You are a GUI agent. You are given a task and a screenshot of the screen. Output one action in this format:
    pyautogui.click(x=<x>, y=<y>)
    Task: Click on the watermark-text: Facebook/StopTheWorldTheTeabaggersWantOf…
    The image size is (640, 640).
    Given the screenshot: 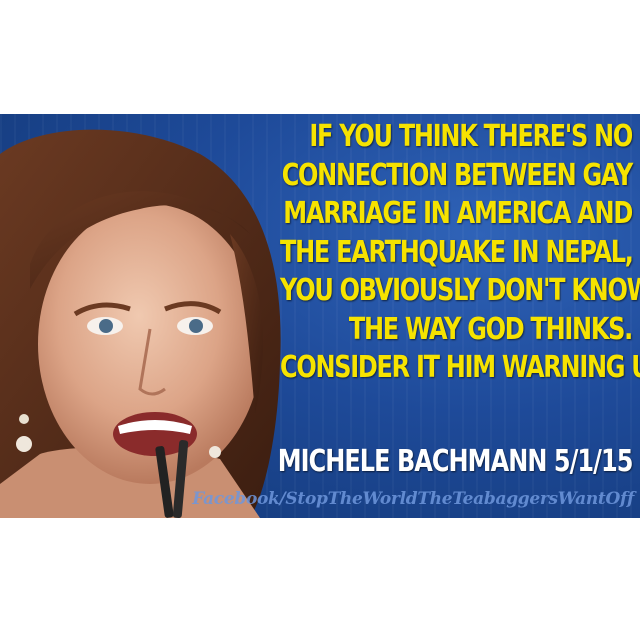 What is the action you would take?
    pyautogui.click(x=413, y=499)
    